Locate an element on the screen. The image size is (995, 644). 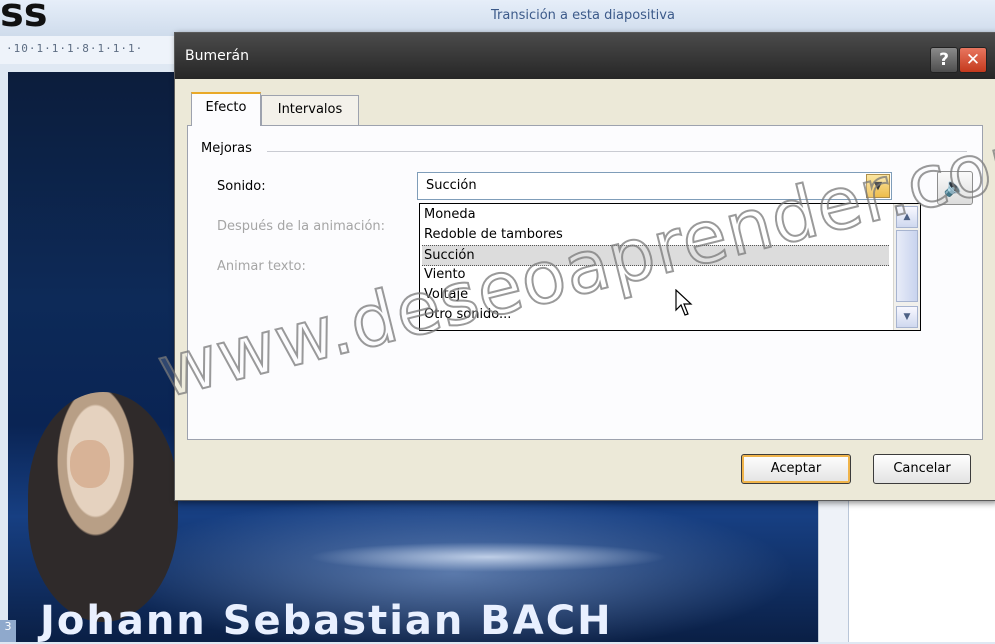
slide-title-text: Johann Sebastian BACH is located at coordinates (326, 621).